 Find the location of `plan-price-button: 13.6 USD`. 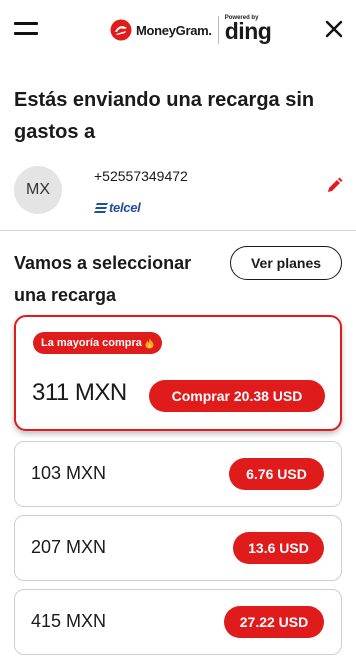

plan-price-button: 13.6 USD is located at coordinates (278, 548).